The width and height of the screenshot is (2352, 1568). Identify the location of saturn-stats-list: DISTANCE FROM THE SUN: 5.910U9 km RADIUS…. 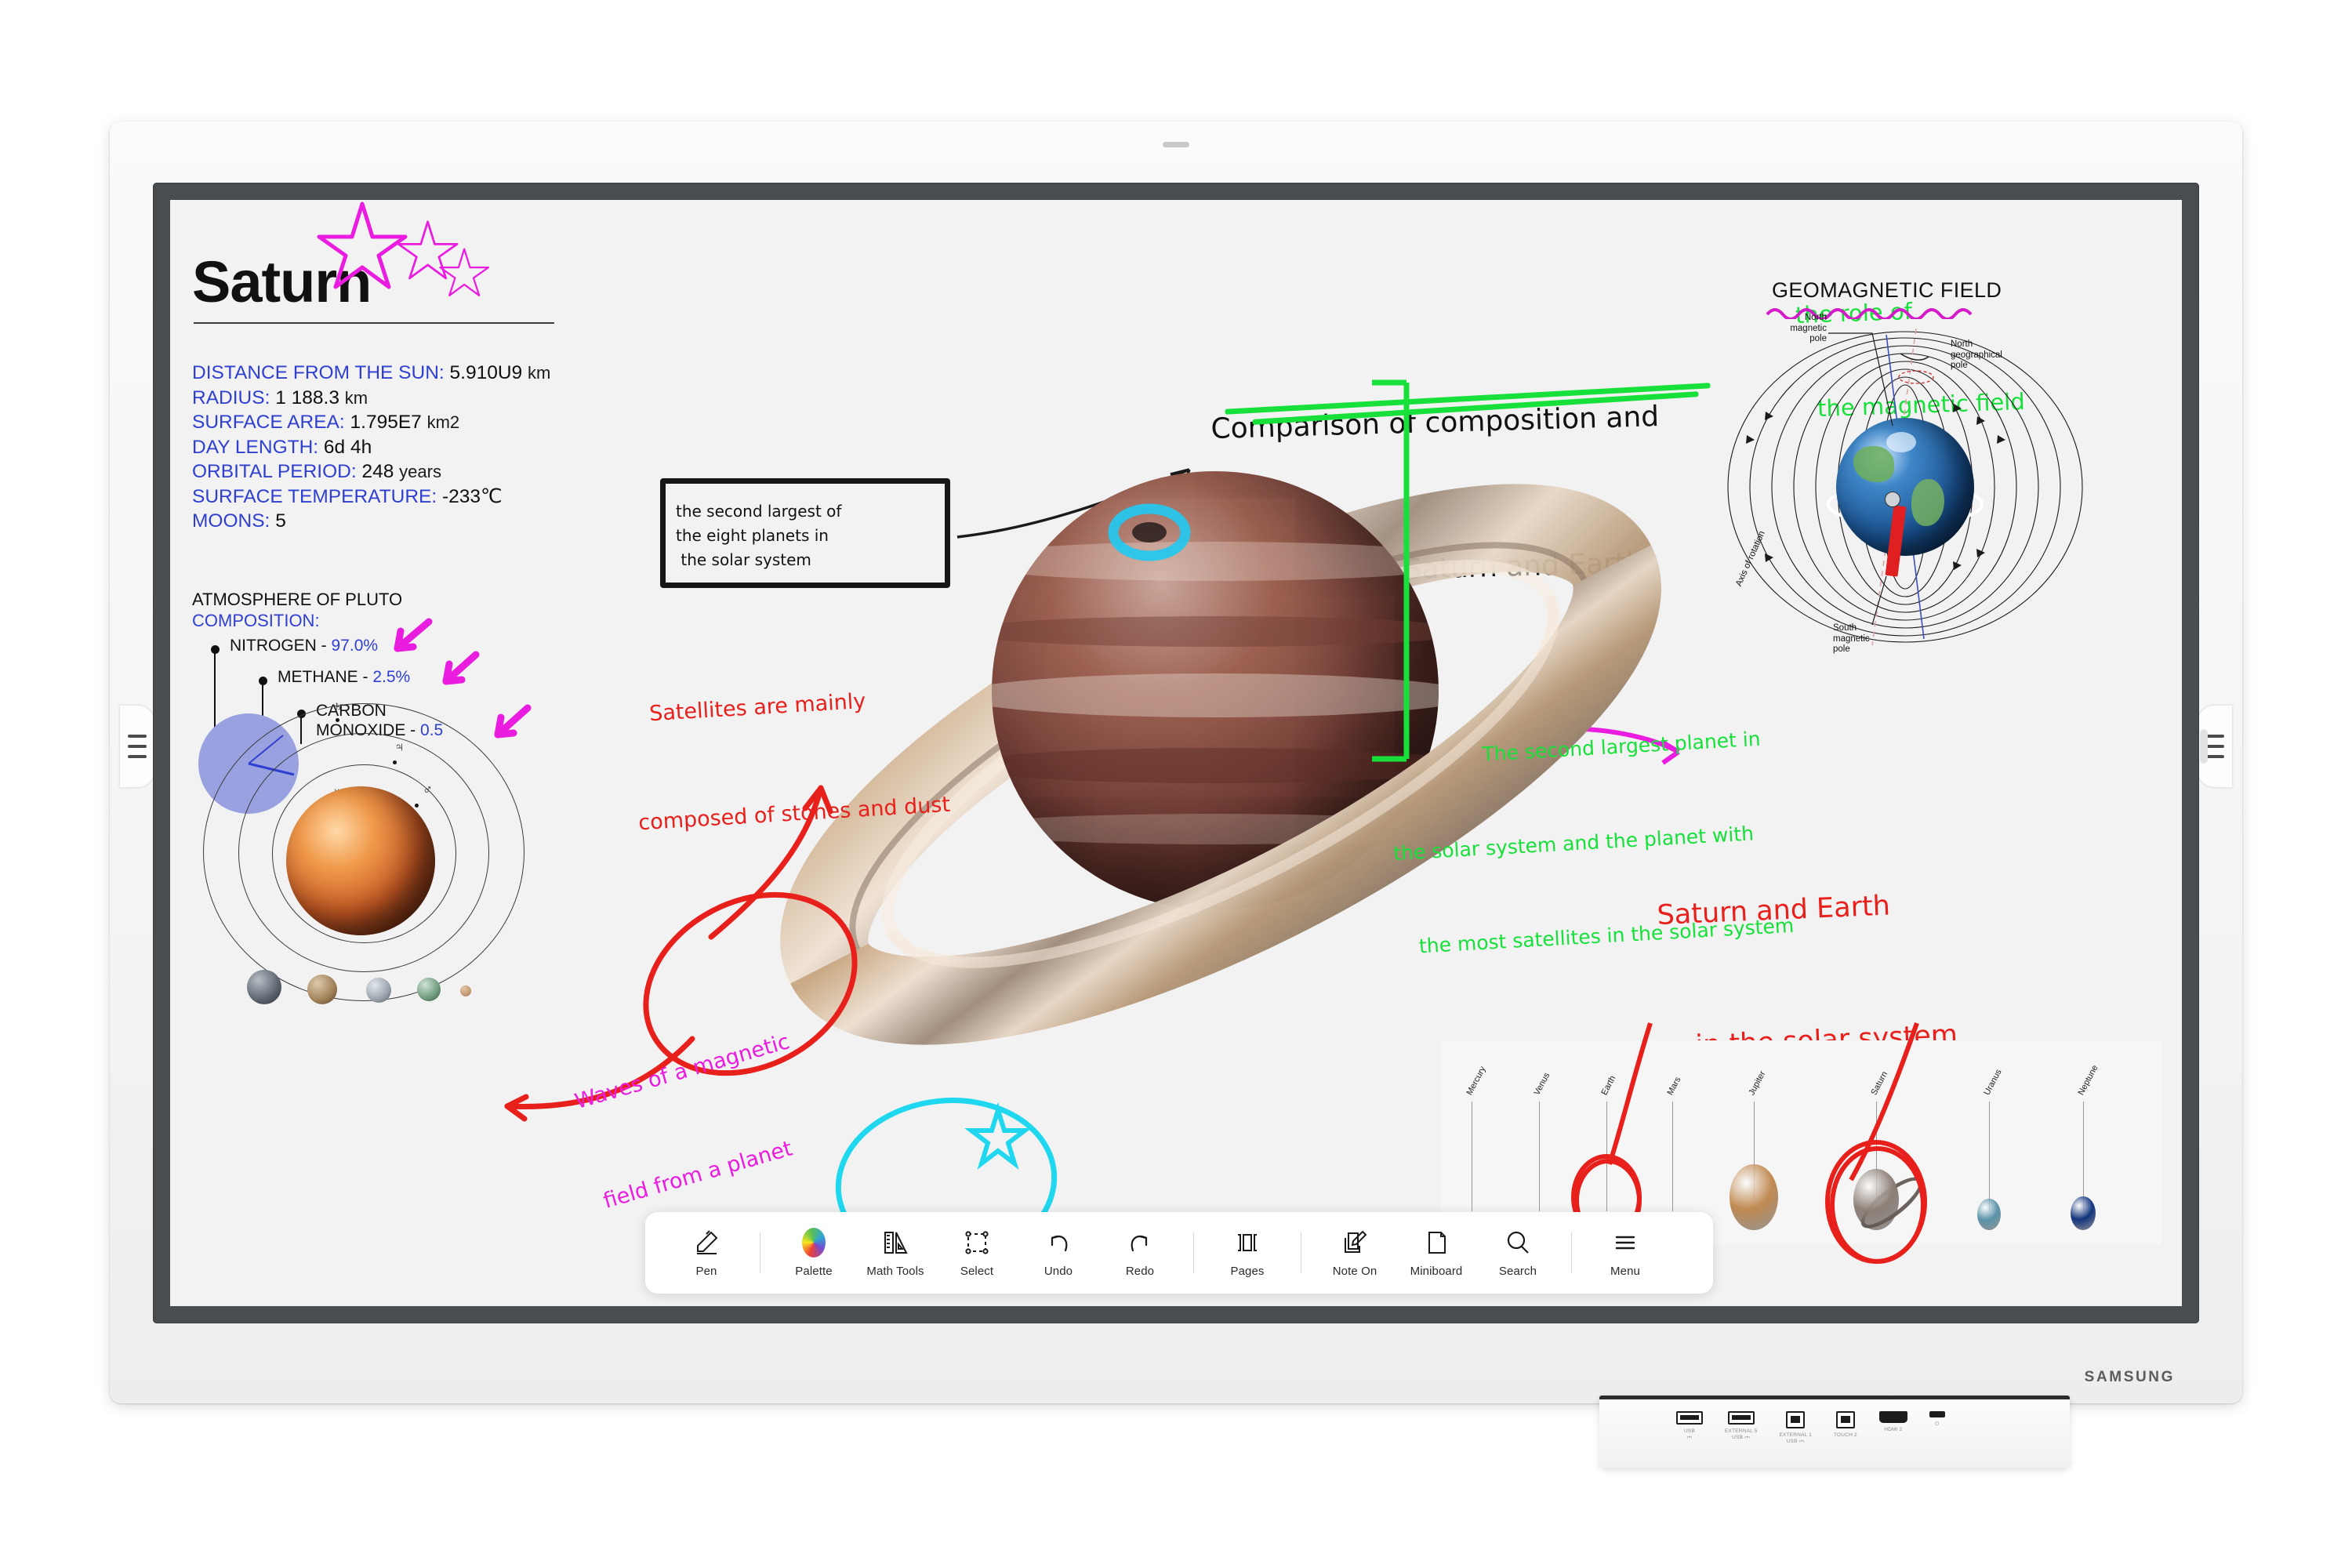
(371, 447).